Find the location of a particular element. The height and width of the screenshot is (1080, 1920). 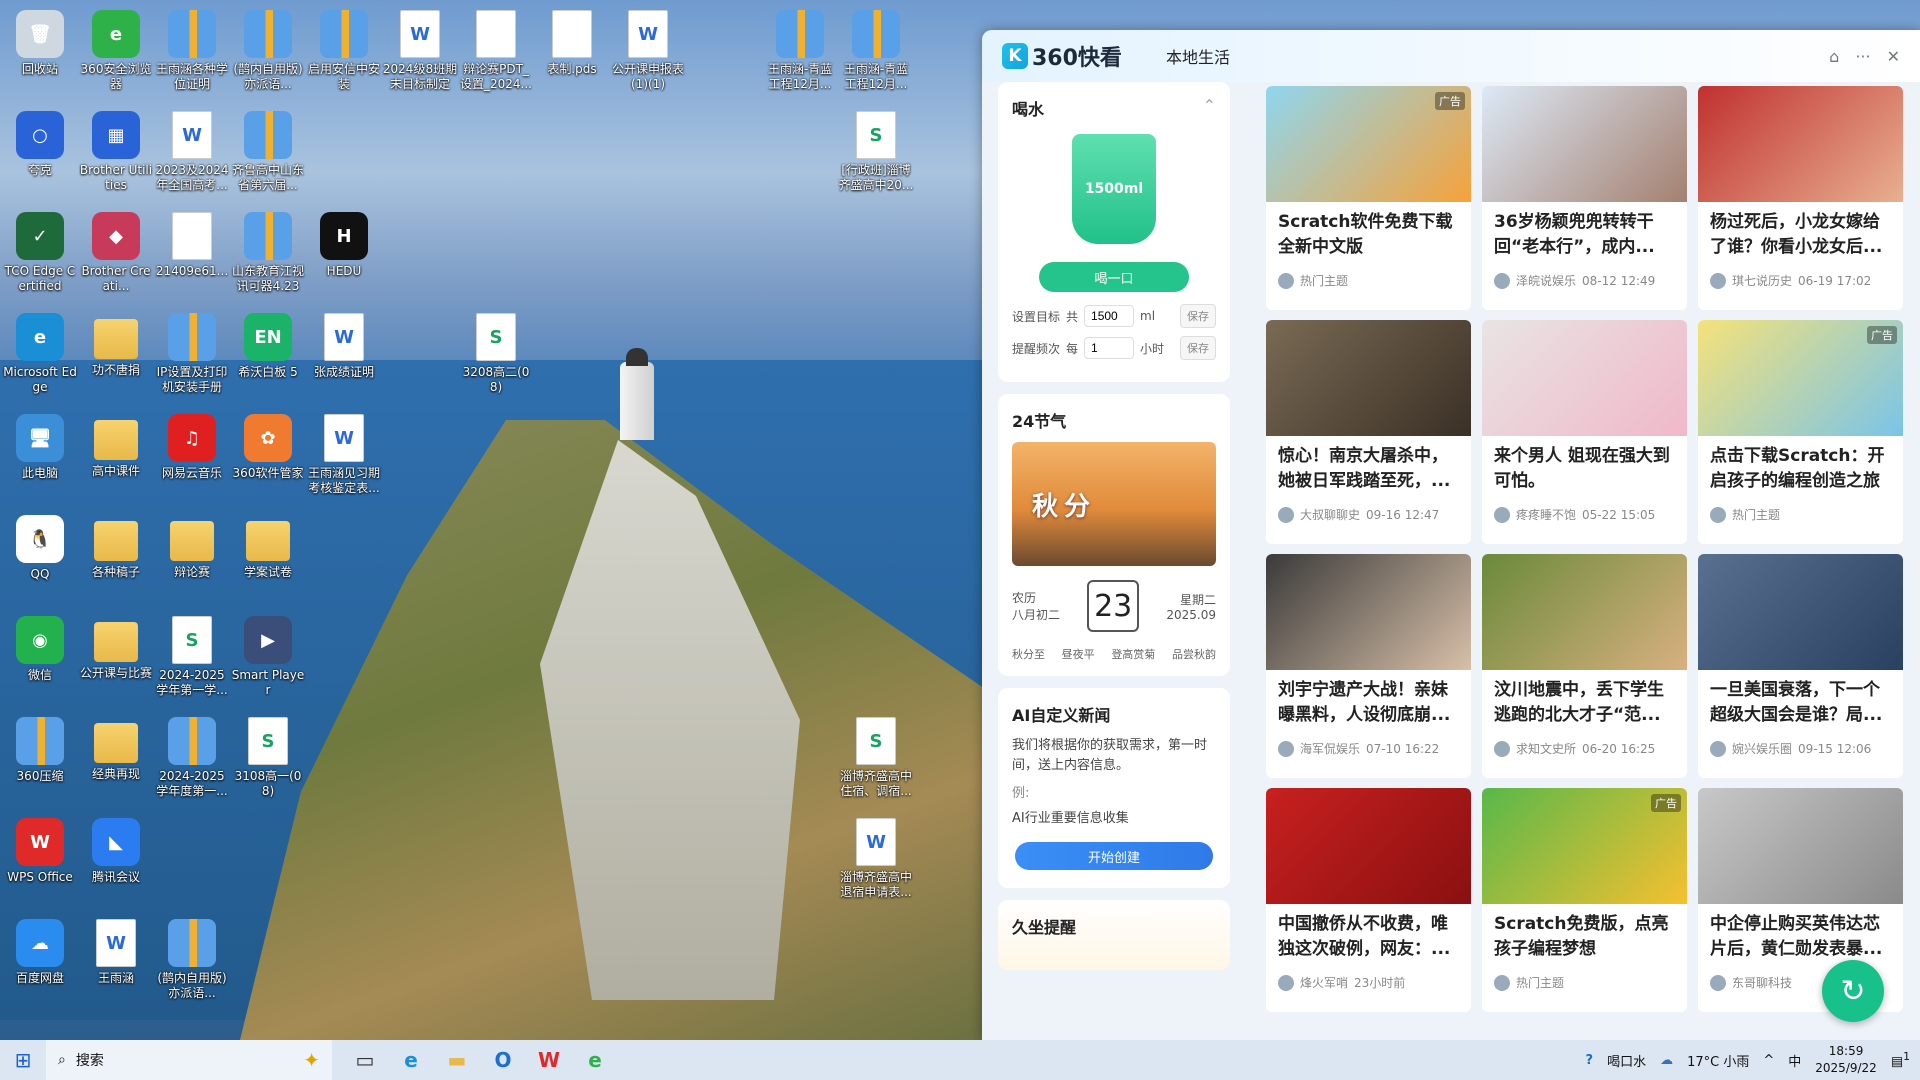

news-card: 来个男人 姐现在强大到可怕。 疼疼睡不饱 05-22 15:05 is located at coordinates (1584, 432).